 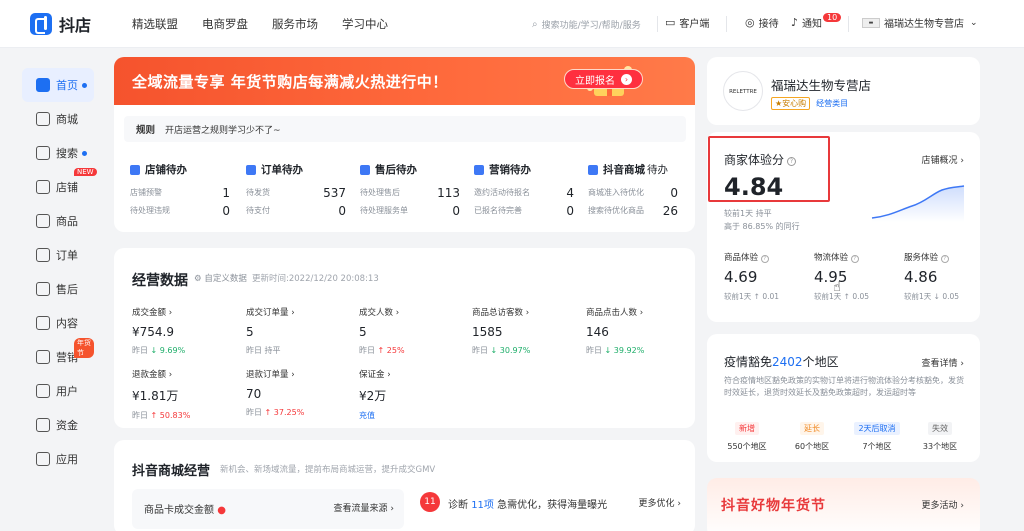 I want to click on todo-row: 商城准入待优化 0, so click(x=633, y=193).